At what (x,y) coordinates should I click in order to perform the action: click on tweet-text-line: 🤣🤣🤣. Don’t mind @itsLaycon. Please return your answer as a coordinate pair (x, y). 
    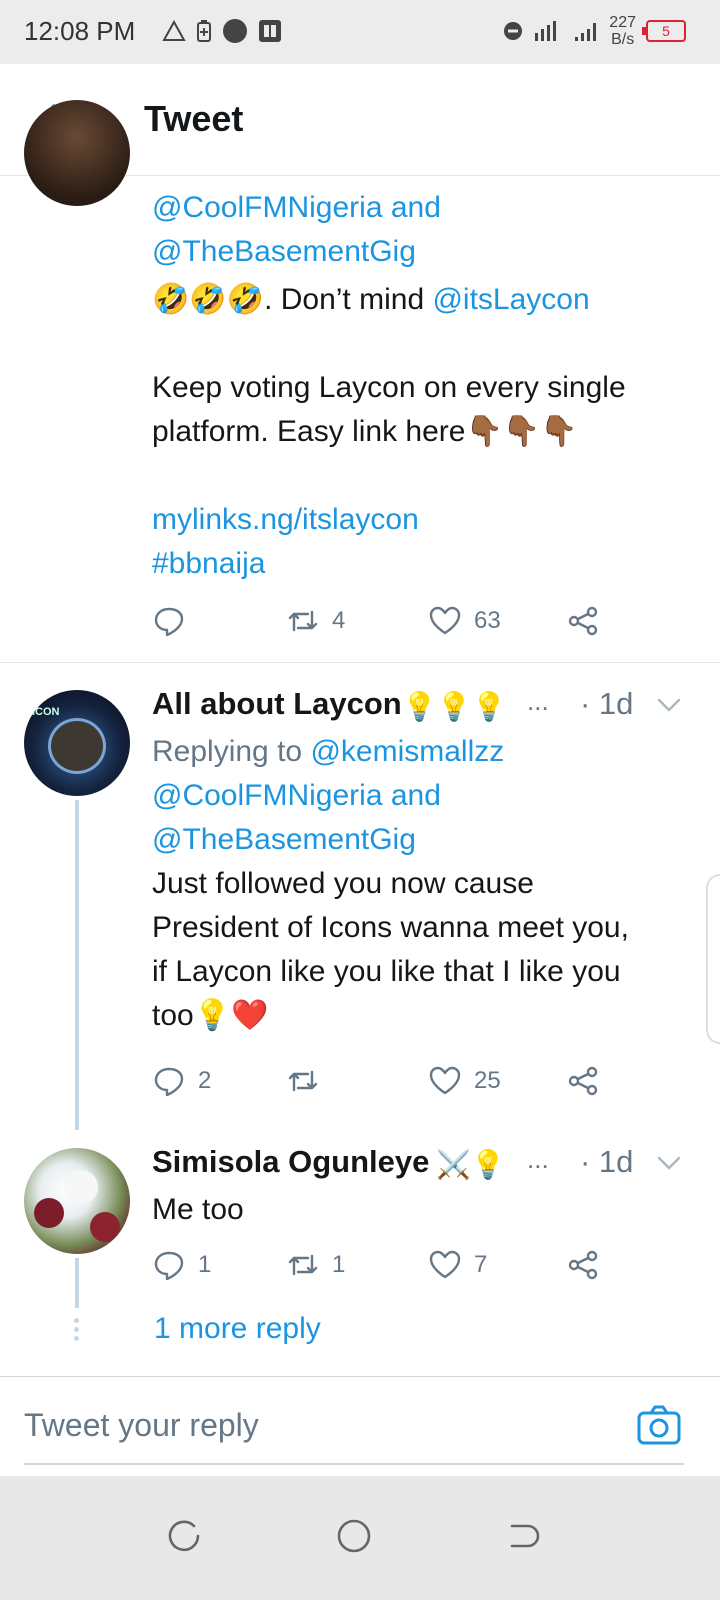
    Looking at the image, I should click on (427, 300).